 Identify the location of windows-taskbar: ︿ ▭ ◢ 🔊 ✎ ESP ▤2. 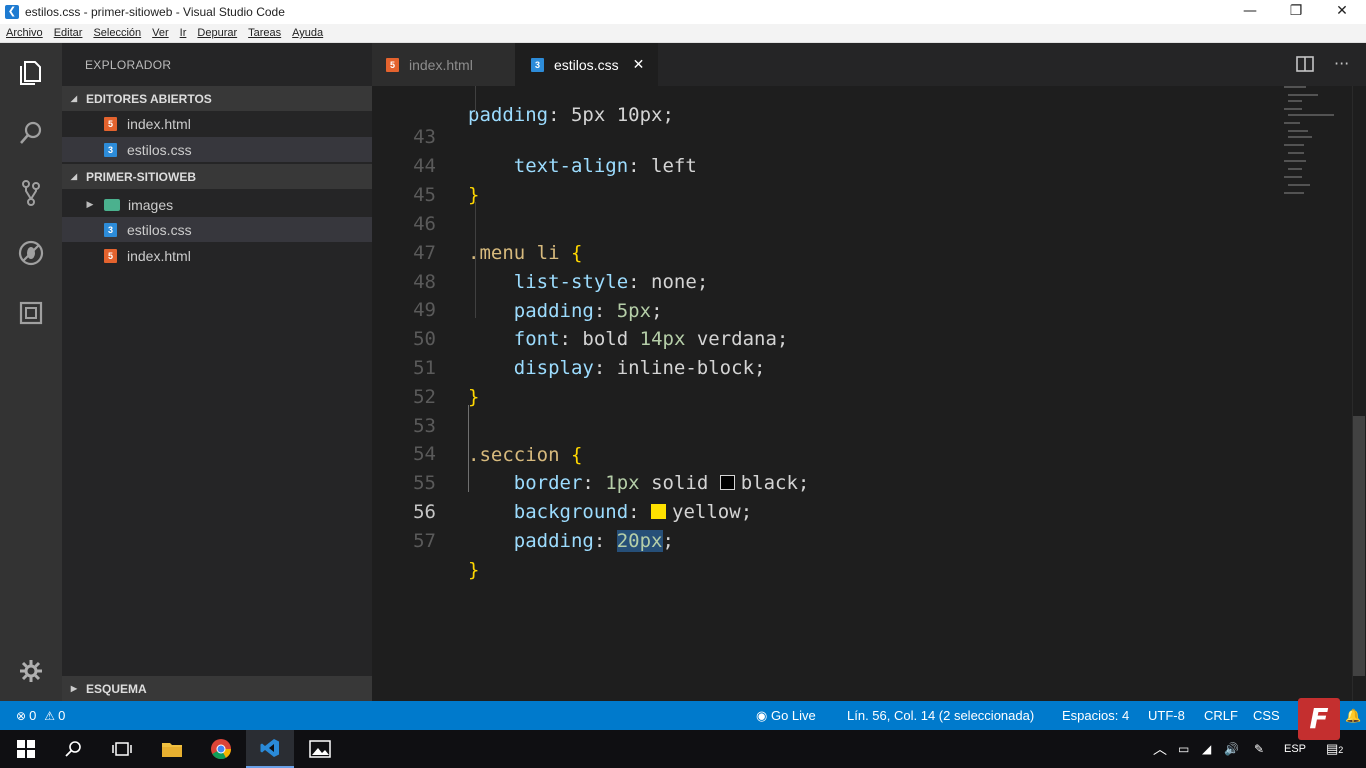
(683, 749).